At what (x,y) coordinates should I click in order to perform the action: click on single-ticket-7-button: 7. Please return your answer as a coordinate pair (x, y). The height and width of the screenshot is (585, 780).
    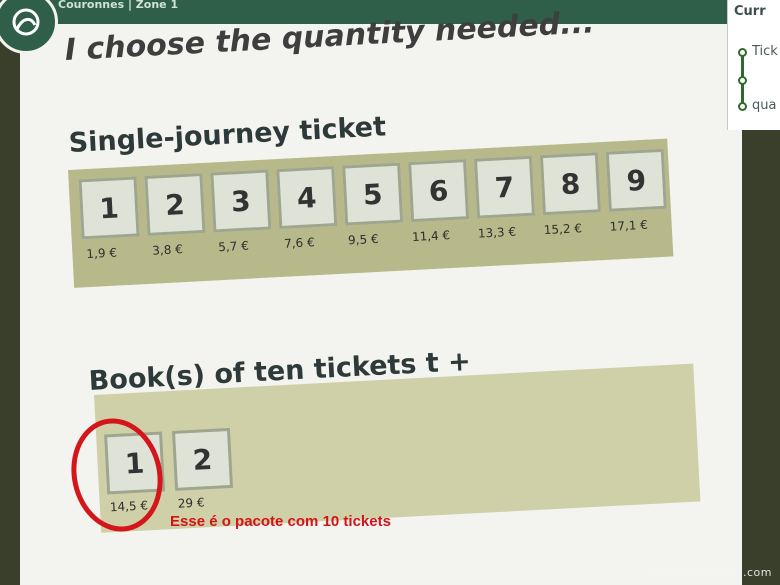
    Looking at the image, I should click on (504, 187).